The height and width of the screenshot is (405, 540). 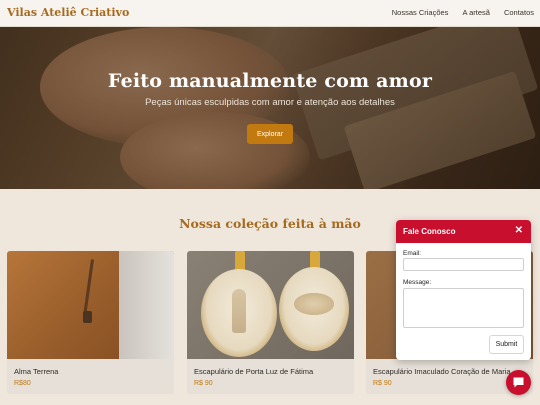 I want to click on hero-title: Feito manualmente com amor, so click(x=270, y=81).